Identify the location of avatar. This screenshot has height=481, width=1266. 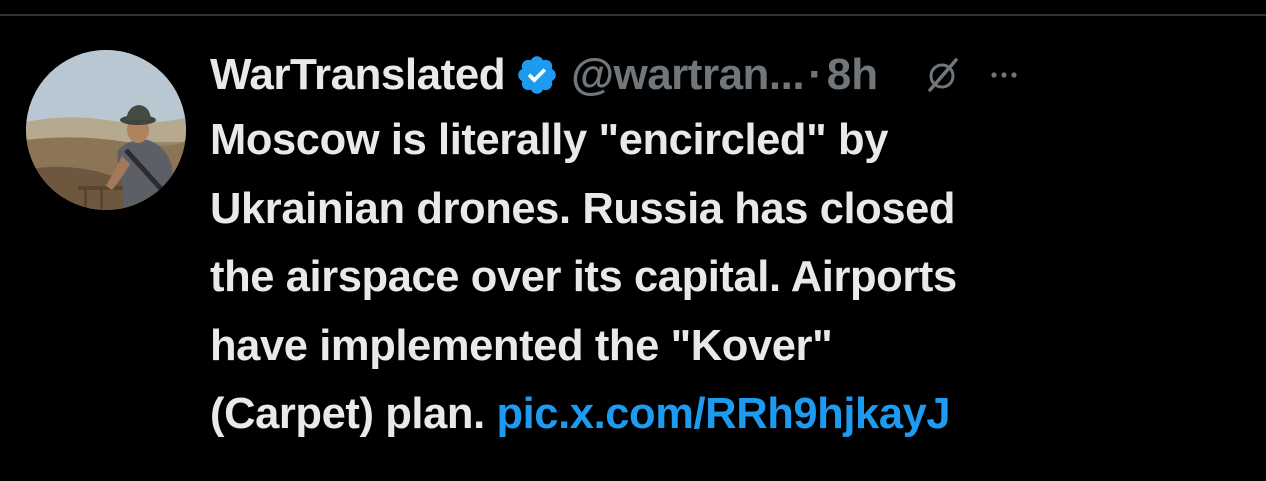
(106, 130).